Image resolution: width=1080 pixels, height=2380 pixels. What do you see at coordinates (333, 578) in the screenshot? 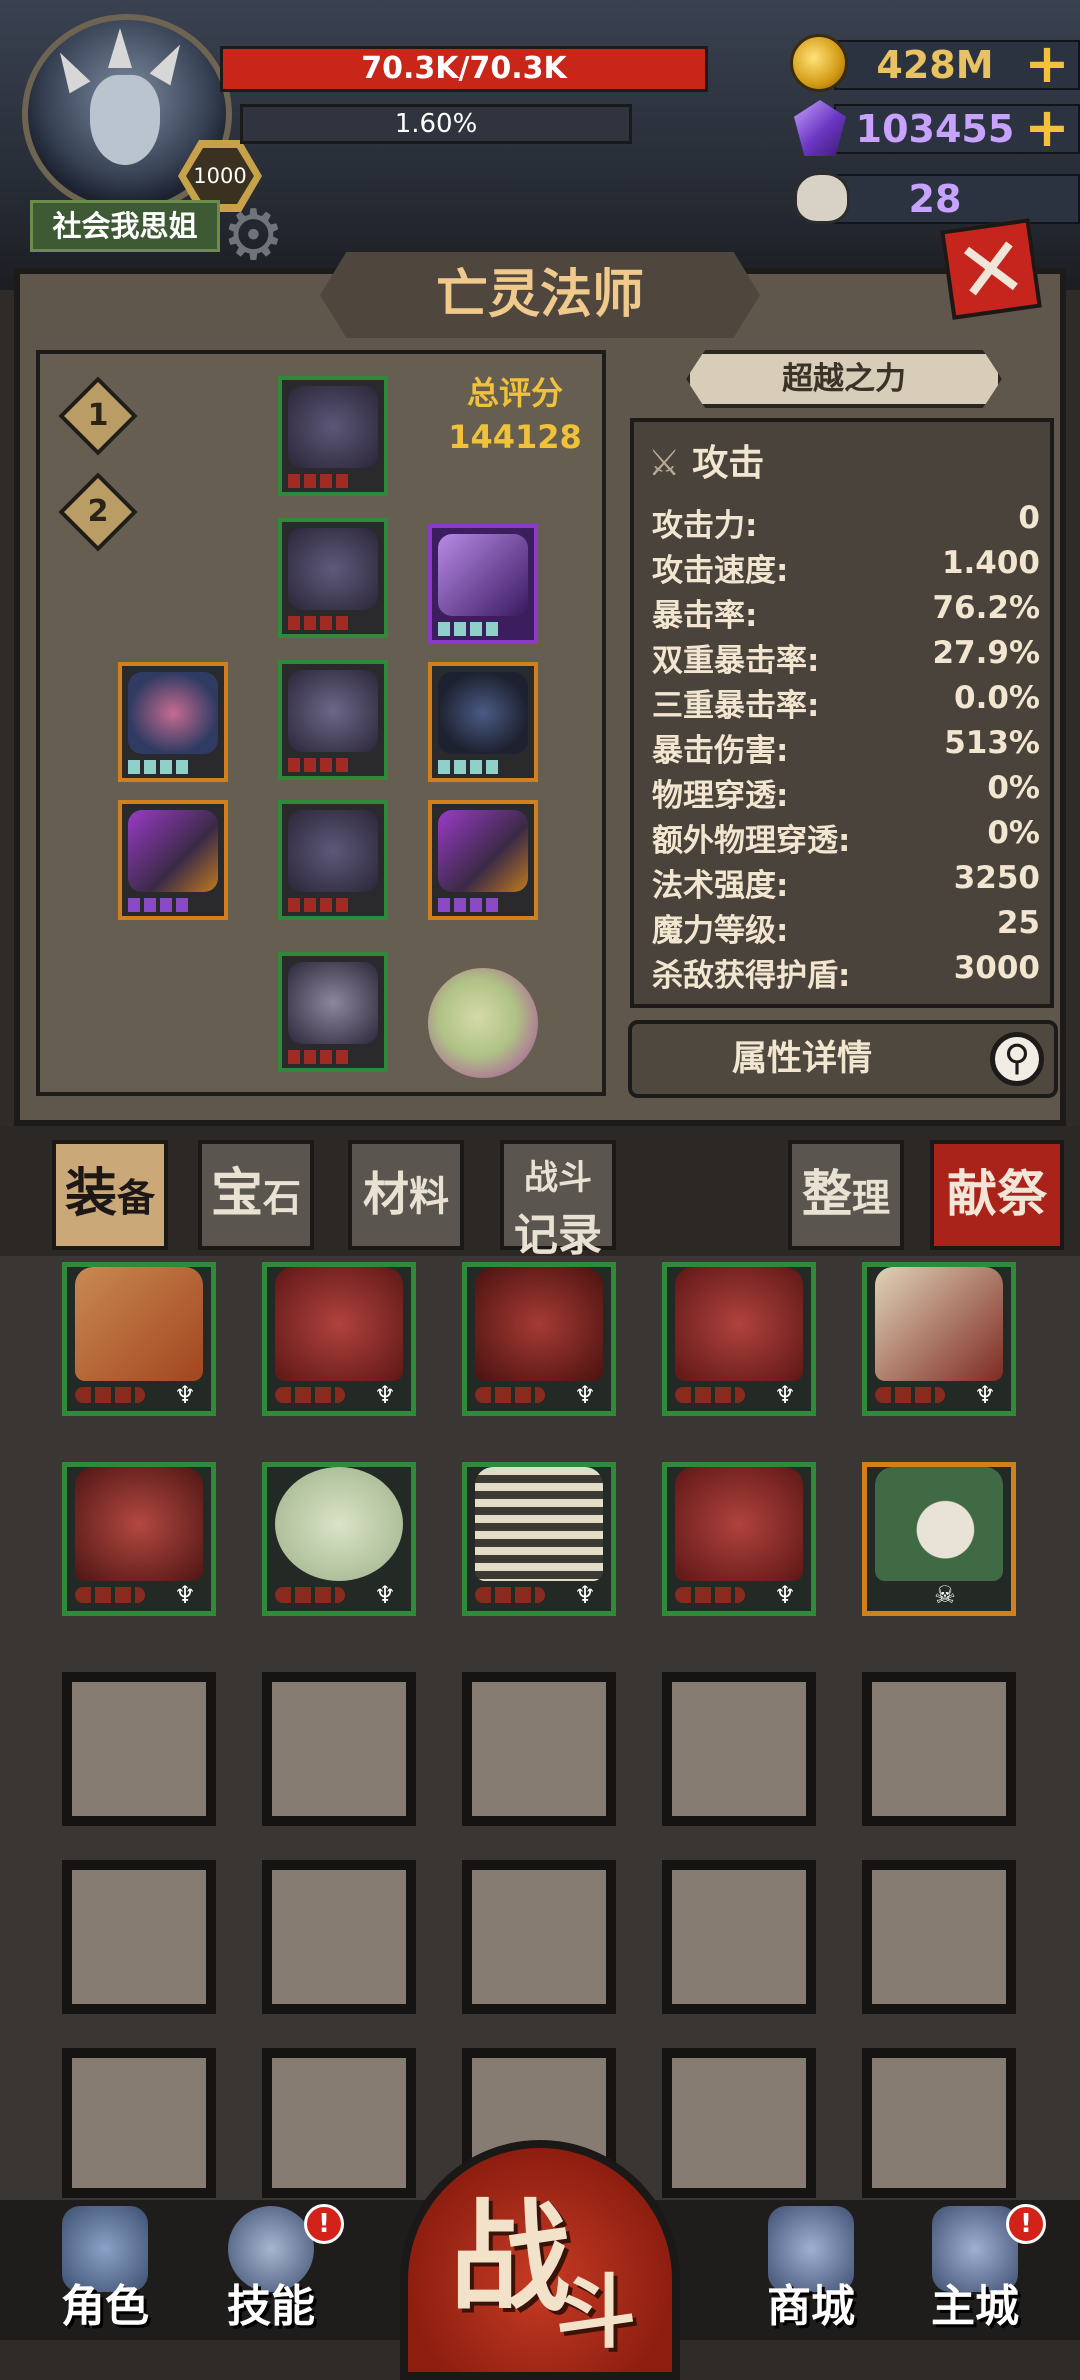
I see `equip-slot-shoulders` at bounding box center [333, 578].